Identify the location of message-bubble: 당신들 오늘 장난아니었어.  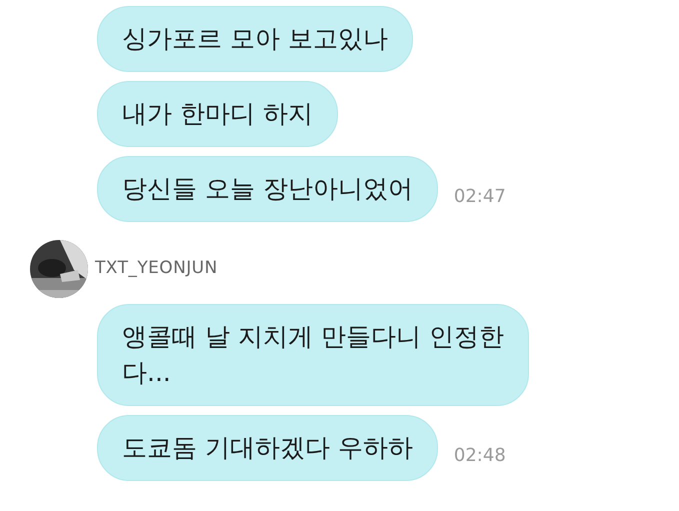
(267, 189).